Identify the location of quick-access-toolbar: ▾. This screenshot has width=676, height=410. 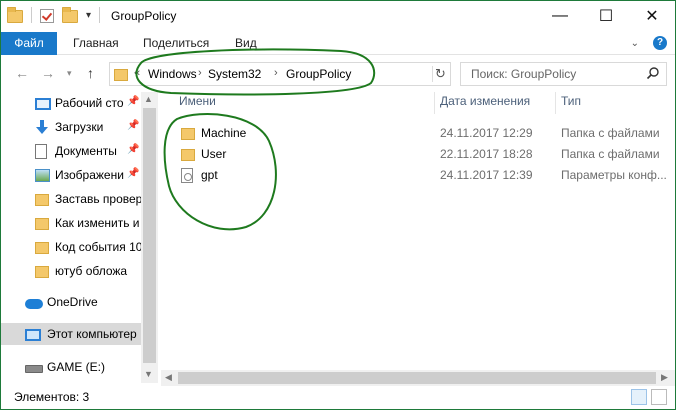
(54, 14).